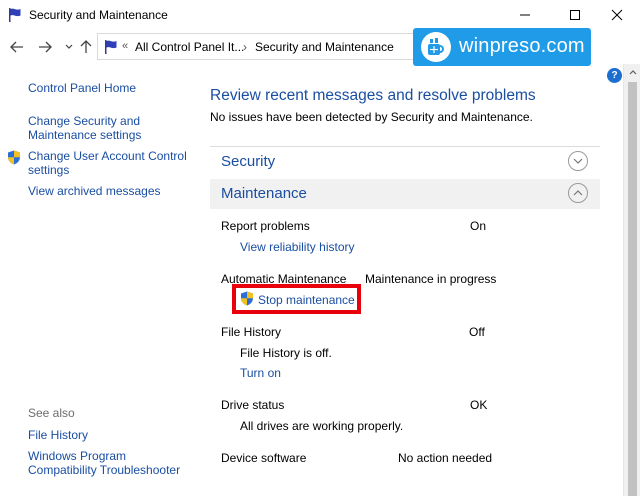 The width and height of the screenshot is (640, 496). What do you see at coordinates (614, 75) in the screenshot?
I see `help-icon: ?` at bounding box center [614, 75].